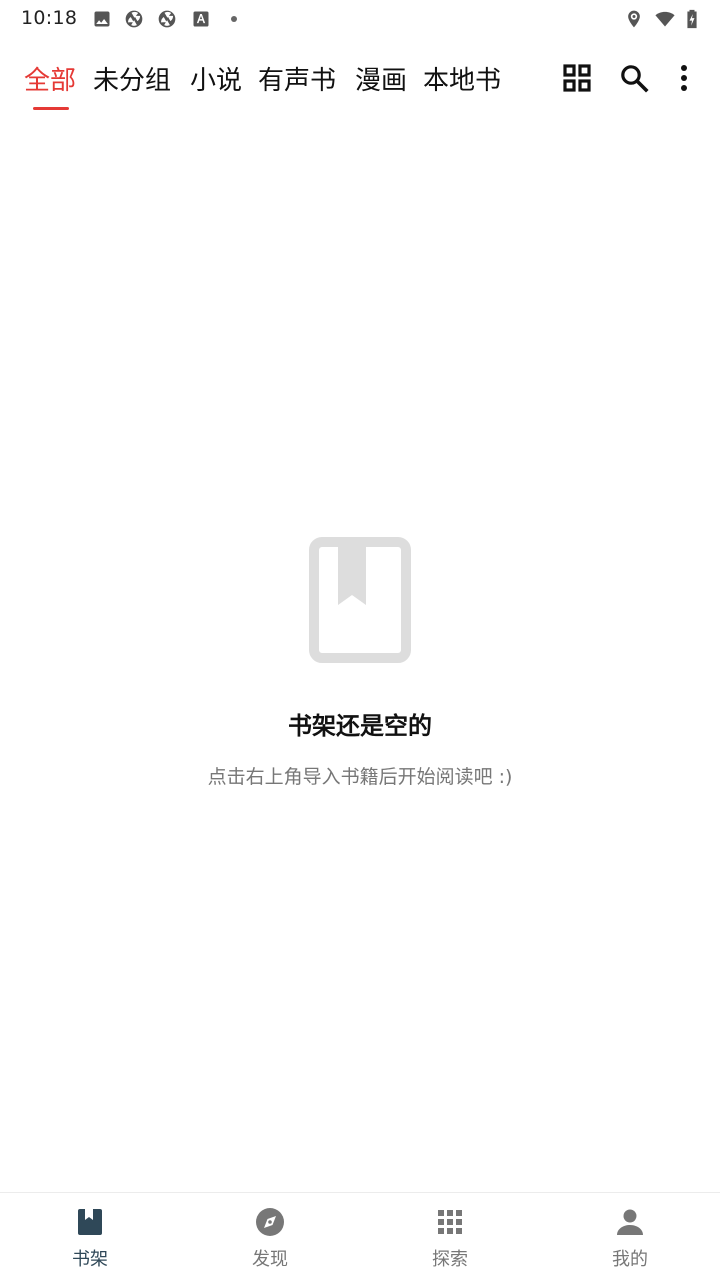 The image size is (720, 1280). I want to click on nav-discover: 发现, so click(270, 1236).